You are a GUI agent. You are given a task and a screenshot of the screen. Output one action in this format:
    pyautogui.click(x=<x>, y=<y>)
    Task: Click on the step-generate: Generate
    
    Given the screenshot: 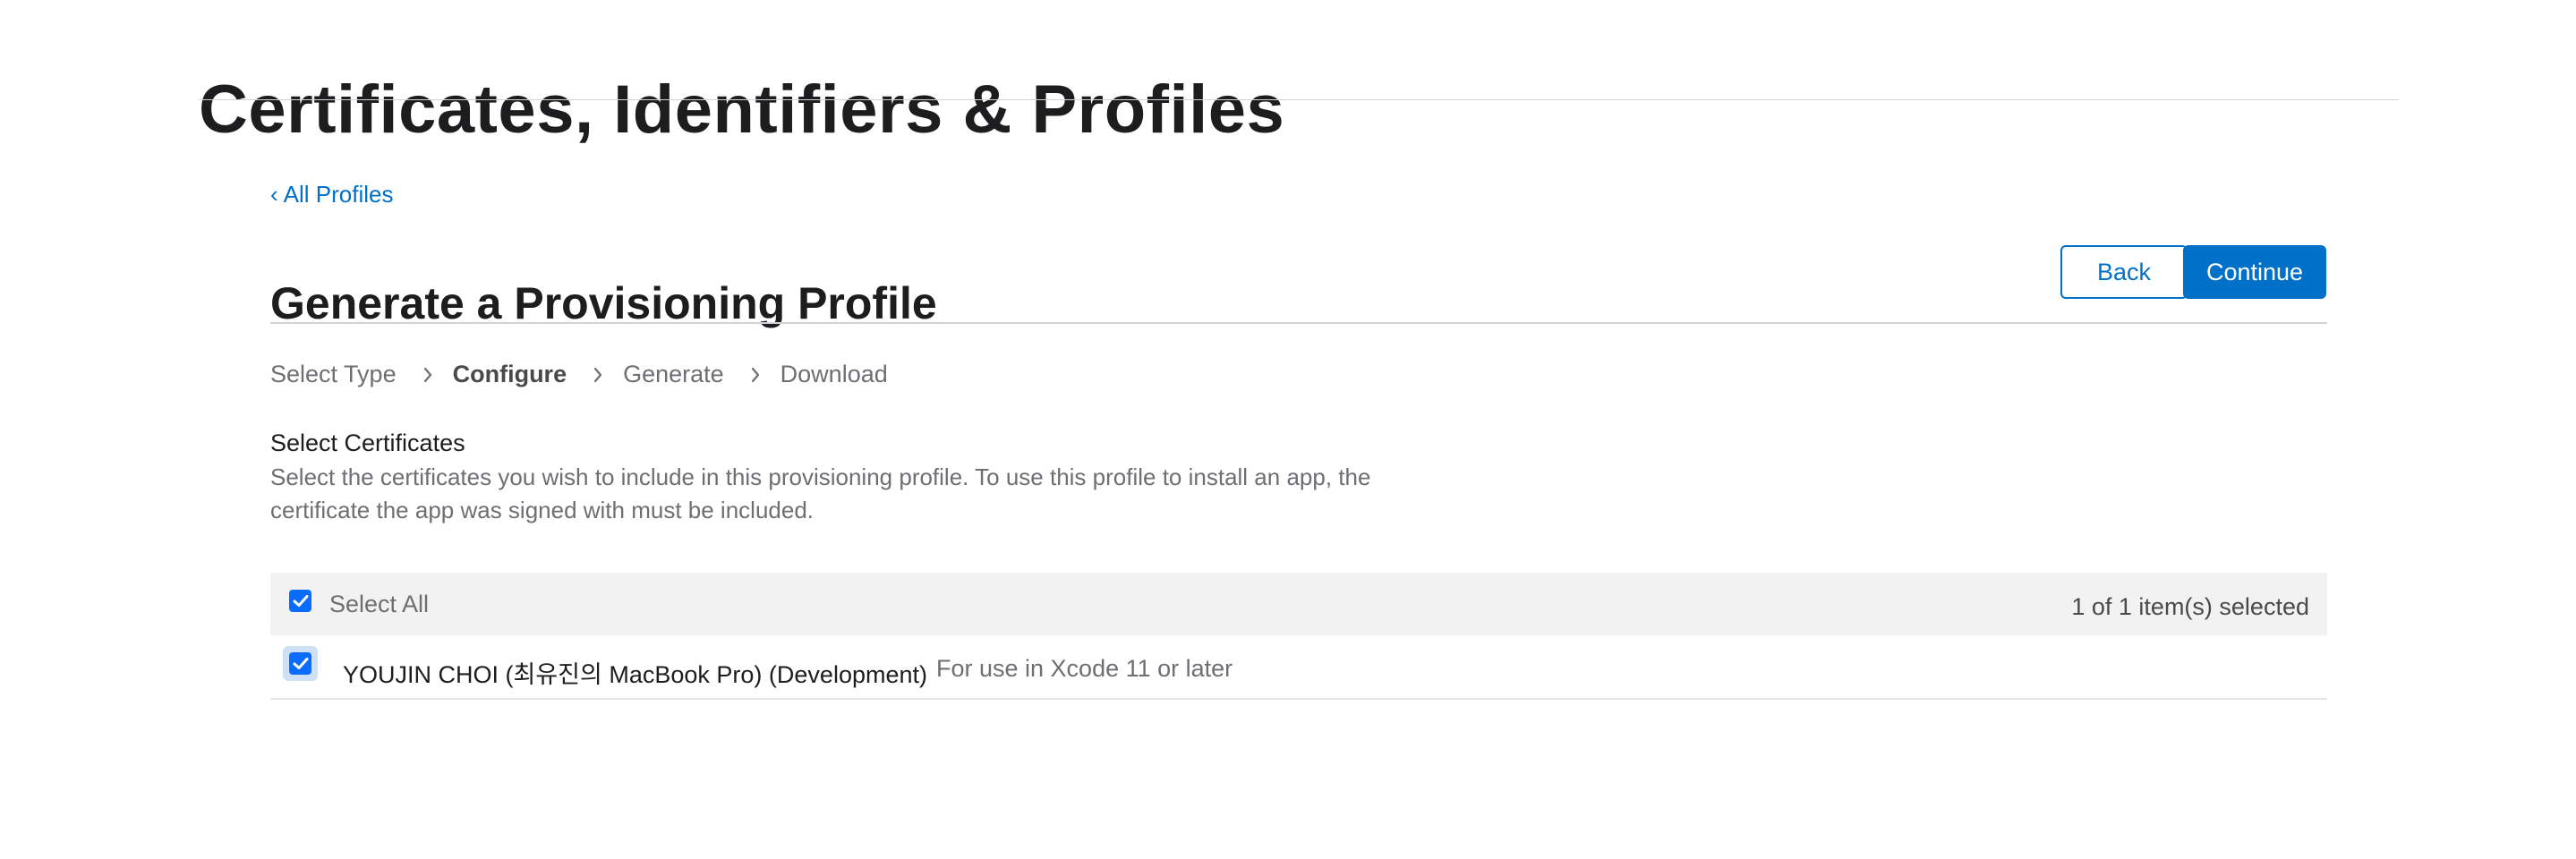 What is the action you would take?
    pyautogui.click(x=673, y=374)
    